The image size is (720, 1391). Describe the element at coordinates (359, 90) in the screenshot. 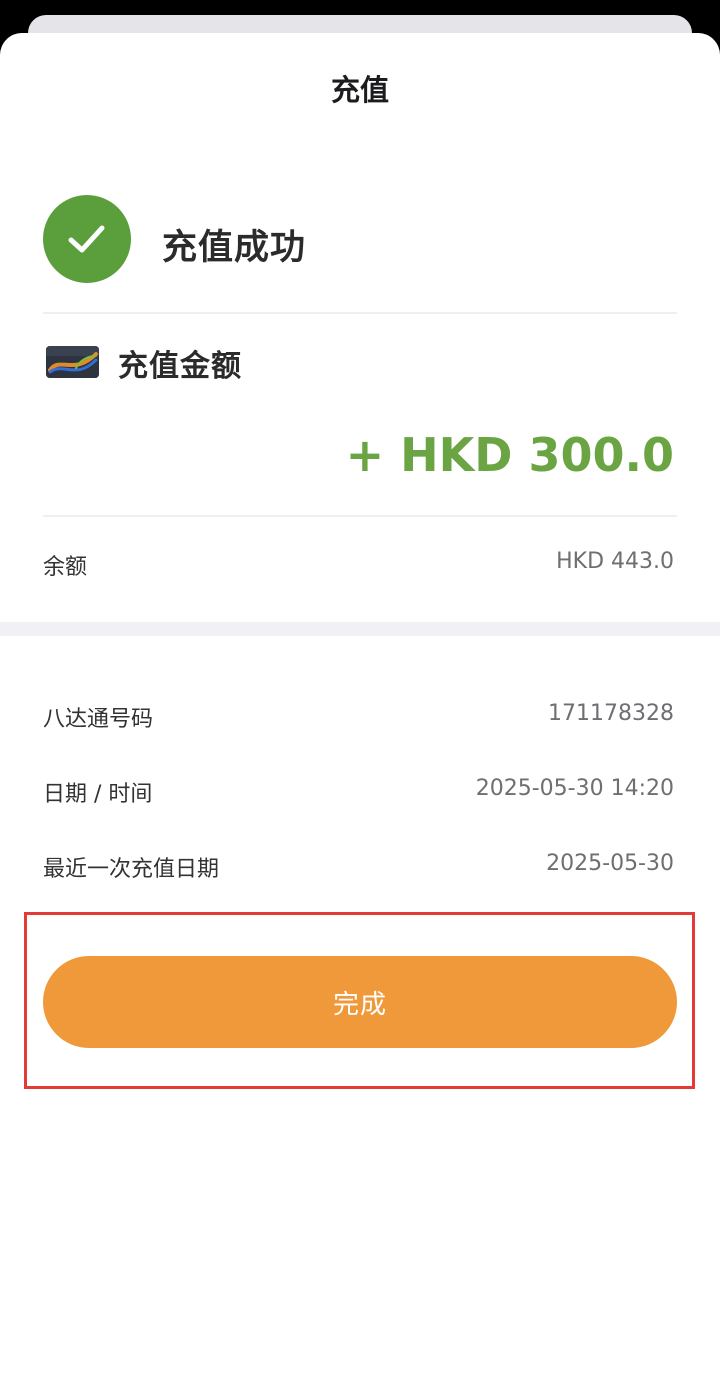

I see `page-title: 充值` at that location.